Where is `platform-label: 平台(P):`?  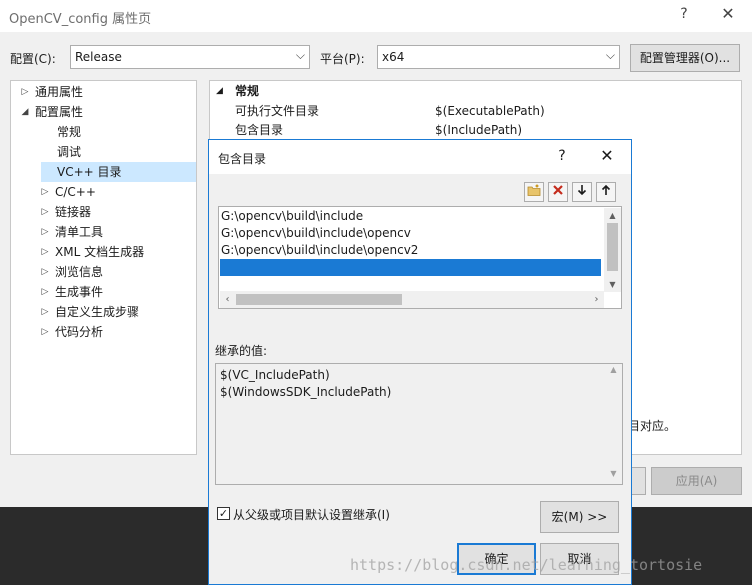 platform-label: 平台(P): is located at coordinates (342, 59).